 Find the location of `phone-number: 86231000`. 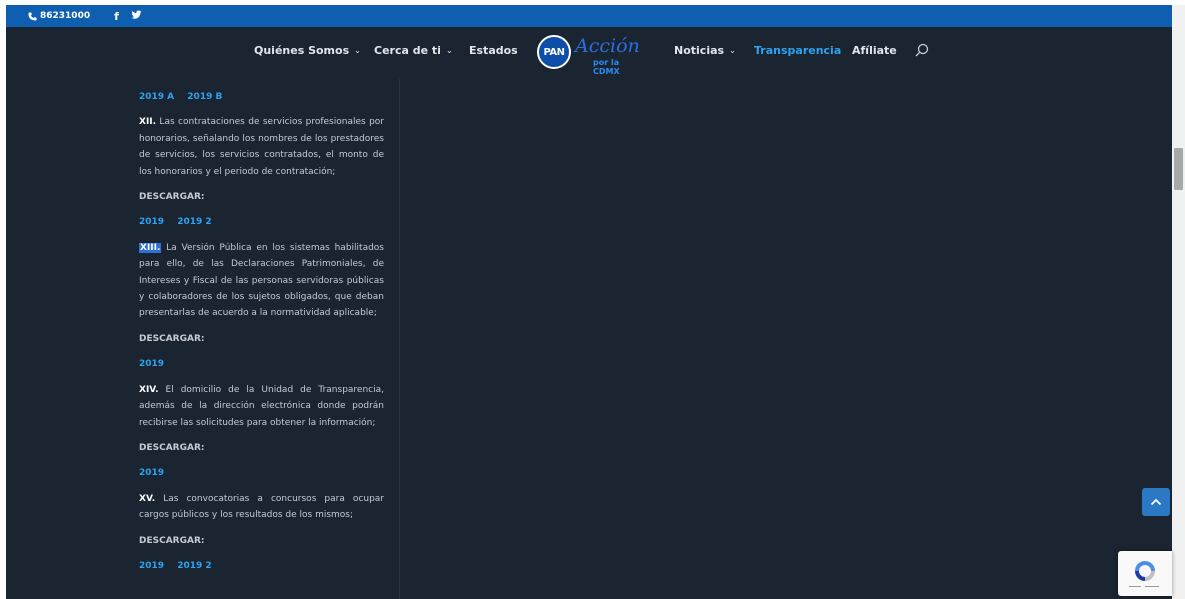

phone-number: 86231000 is located at coordinates (65, 16).